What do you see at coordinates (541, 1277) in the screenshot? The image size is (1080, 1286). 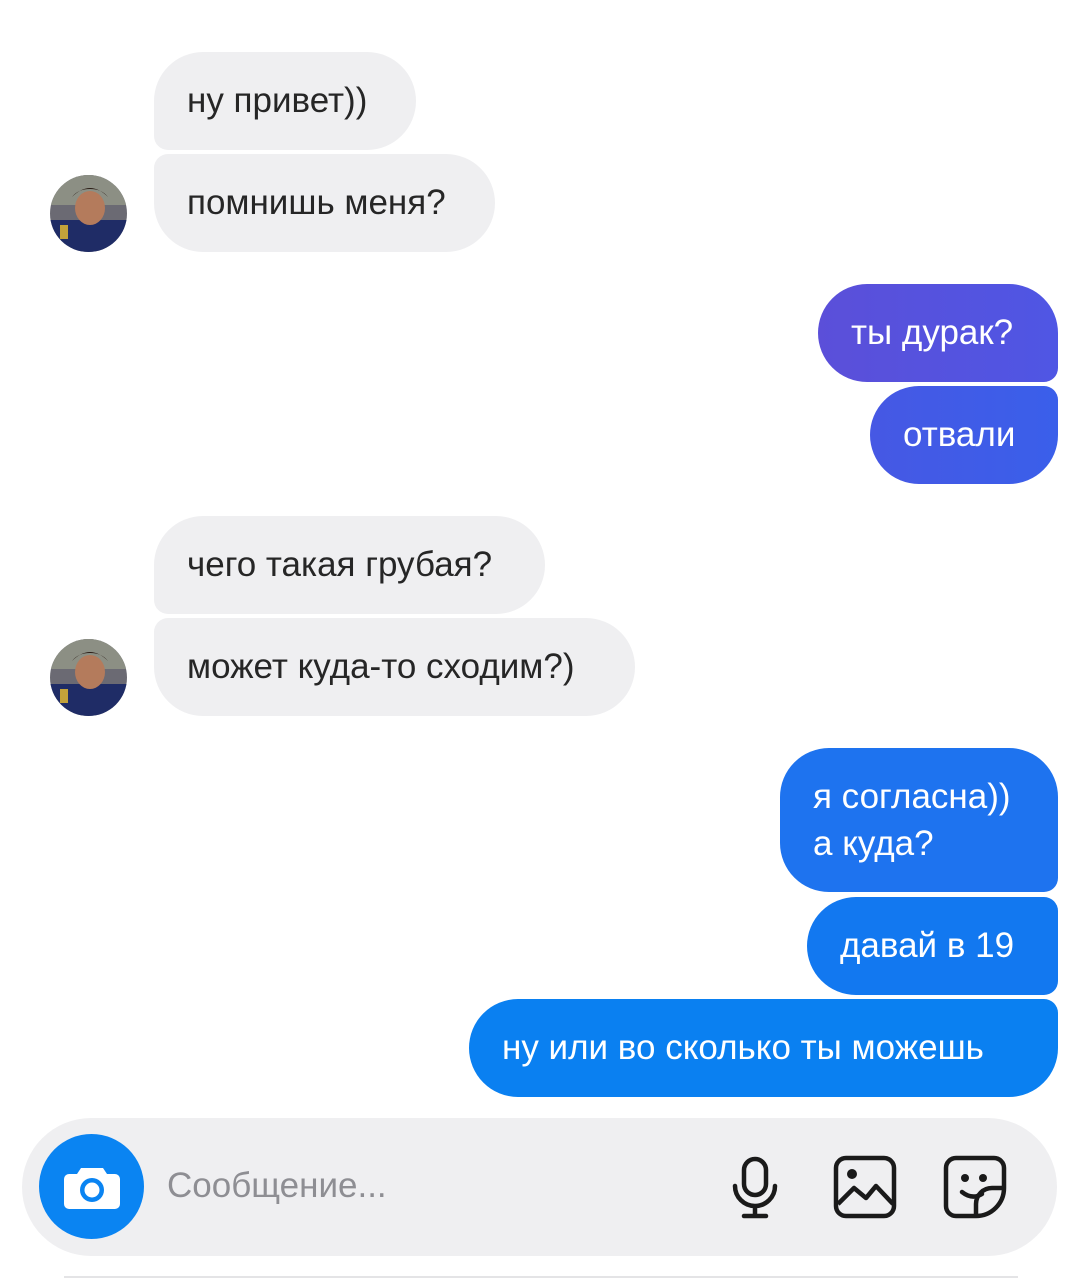 I see `divider` at bounding box center [541, 1277].